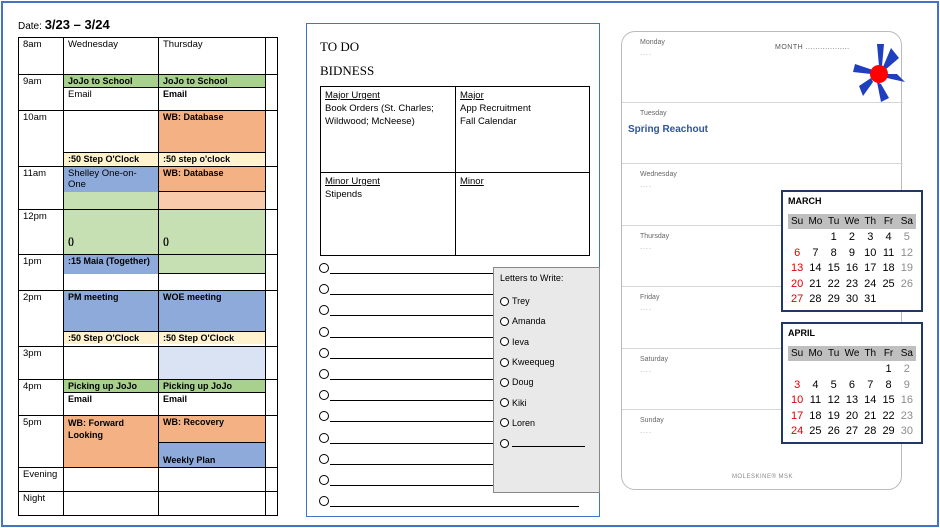 This screenshot has height=528, width=940. What do you see at coordinates (522, 214) in the screenshot?
I see `quadrant-minor: Minor` at bounding box center [522, 214].